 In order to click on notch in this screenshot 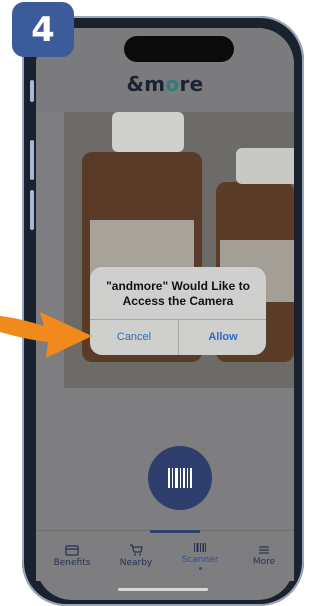, I will do `click(179, 49)`.